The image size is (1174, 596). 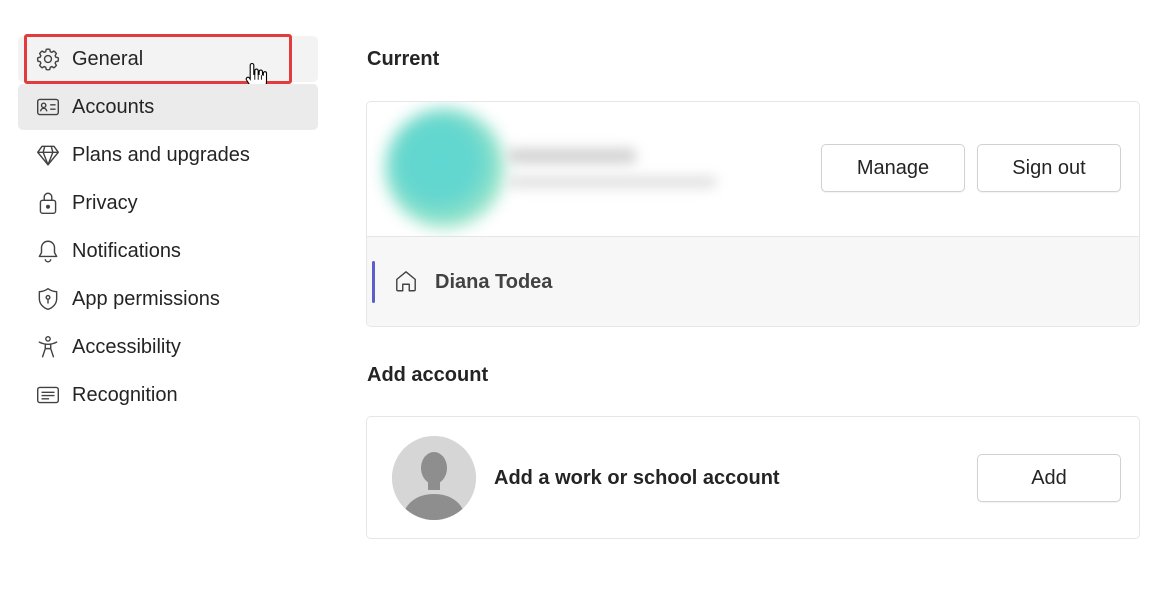 What do you see at coordinates (428, 375) in the screenshot?
I see `add-account-section-title: Add account` at bounding box center [428, 375].